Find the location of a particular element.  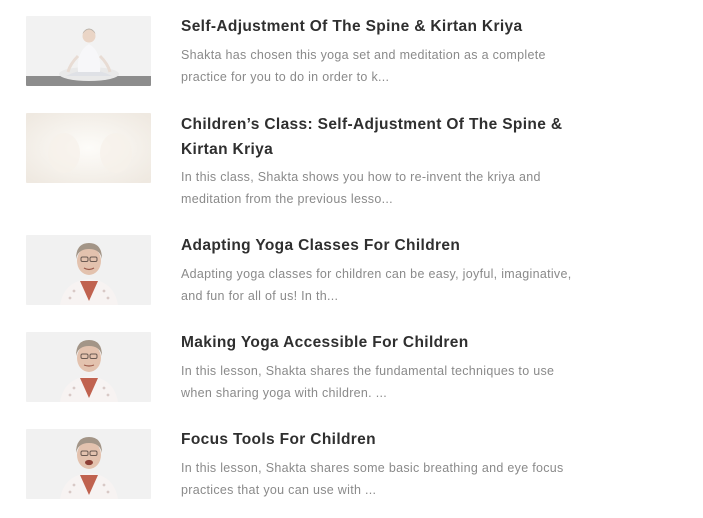

lesson-title: Making Yoga Accessible For Children is located at coordinates (391, 342).